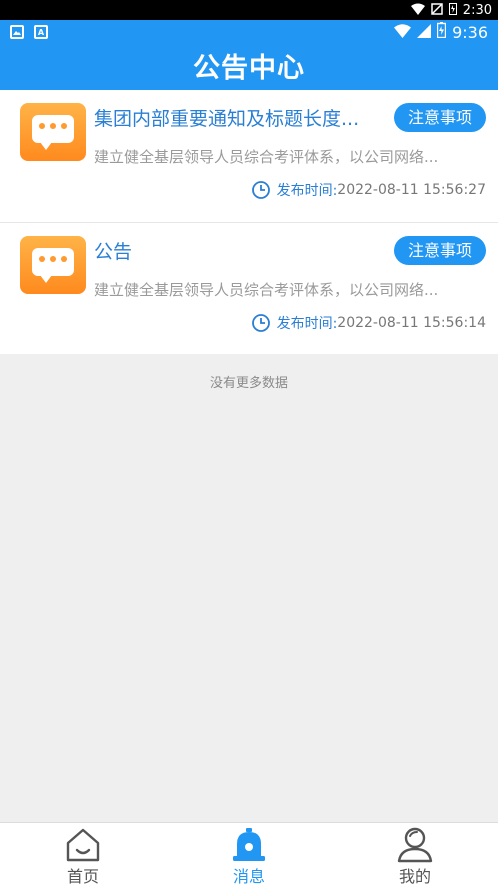  I want to click on app-header: A 9:36 公告中心, so click(249, 55).